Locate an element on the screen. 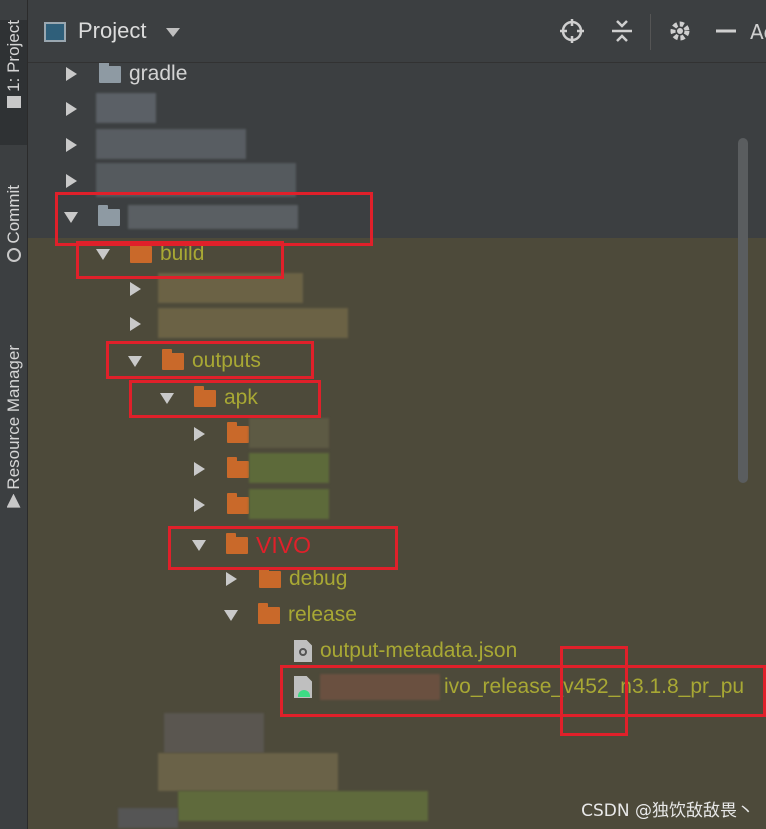 This screenshot has height=829, width=766. project-view-title: Project is located at coordinates (112, 31).